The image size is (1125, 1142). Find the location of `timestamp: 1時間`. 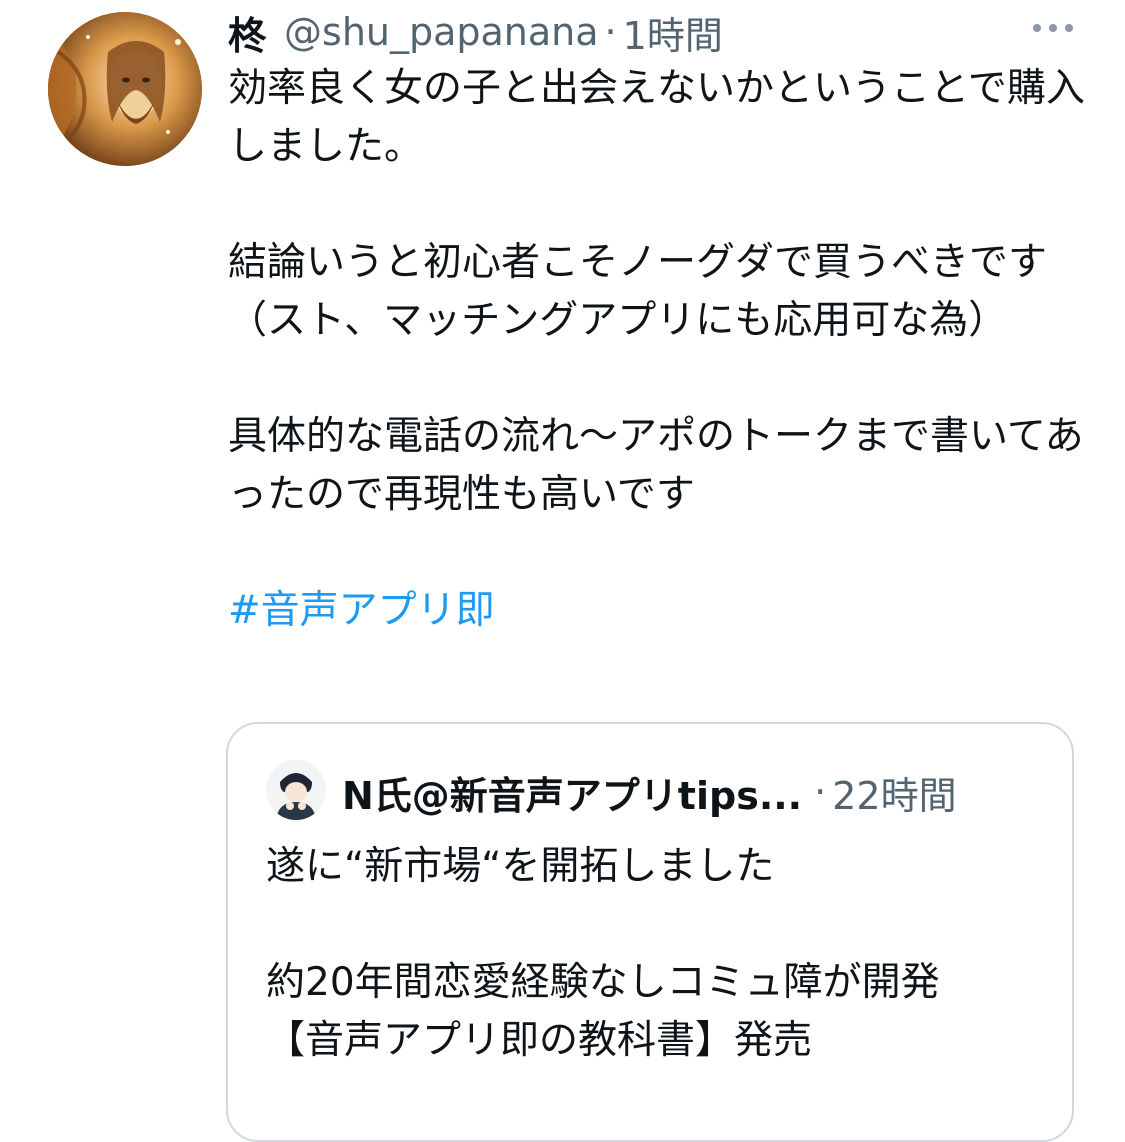

timestamp: 1時間 is located at coordinates (673, 32).